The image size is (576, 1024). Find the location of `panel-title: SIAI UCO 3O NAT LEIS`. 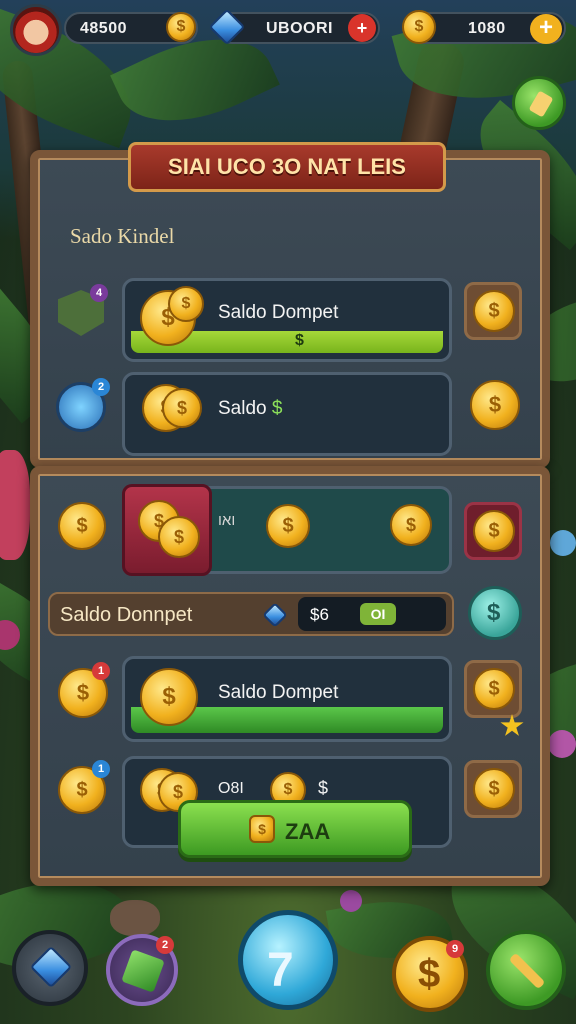

panel-title: SIAI UCO 3O NAT LEIS is located at coordinates (287, 167).